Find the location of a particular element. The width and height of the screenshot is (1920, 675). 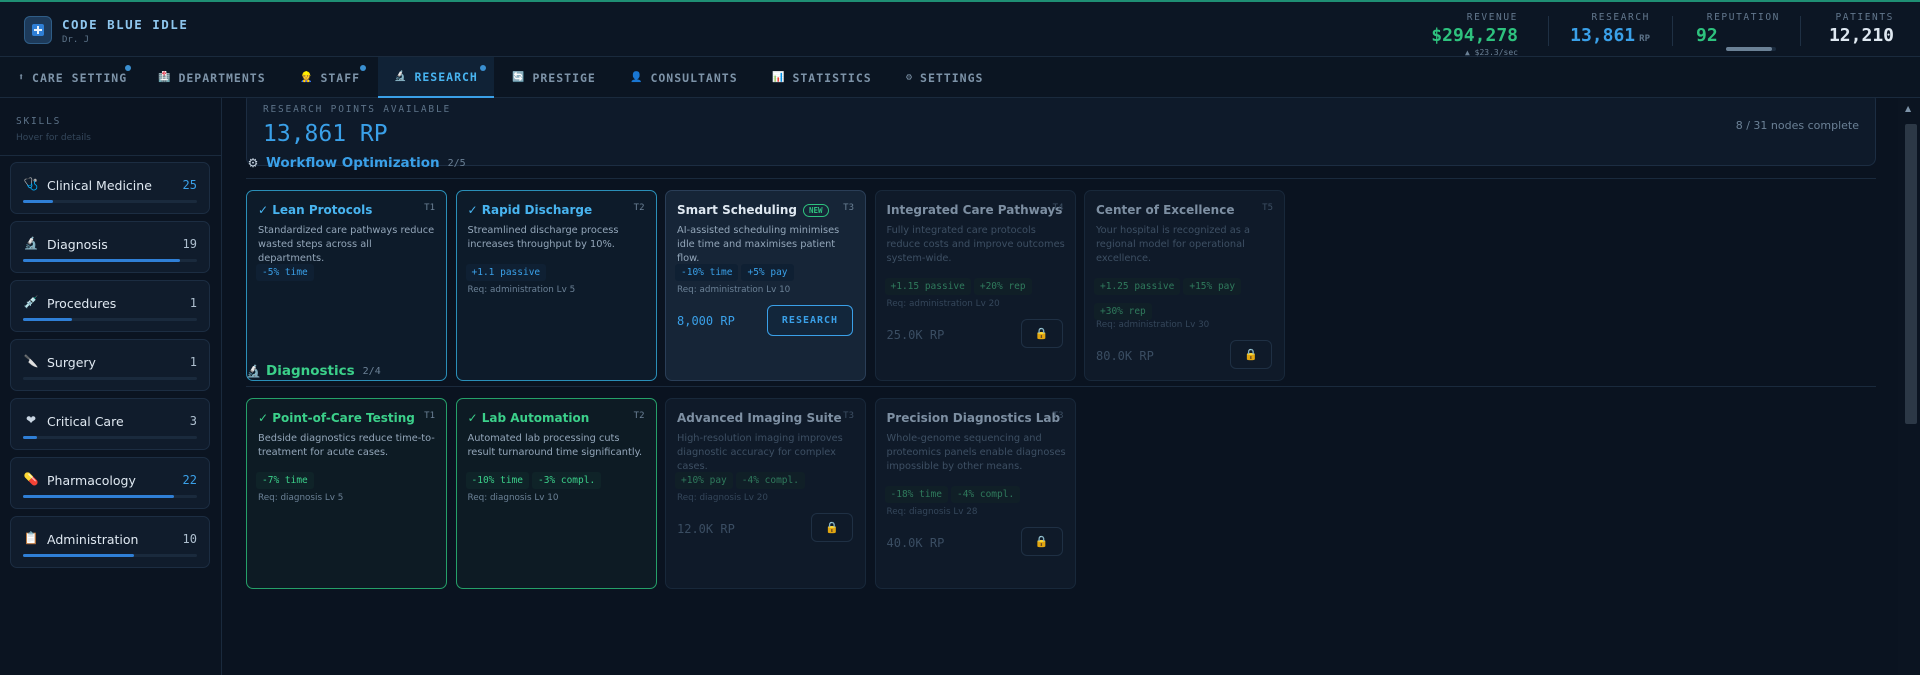

node-effects: +1.15 passive +20% rep is located at coordinates (977, 286).